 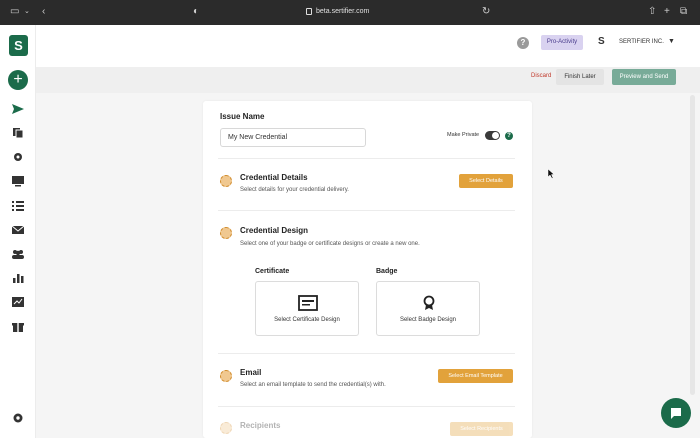 I want to click on monitor-icon, so click(x=18, y=181).